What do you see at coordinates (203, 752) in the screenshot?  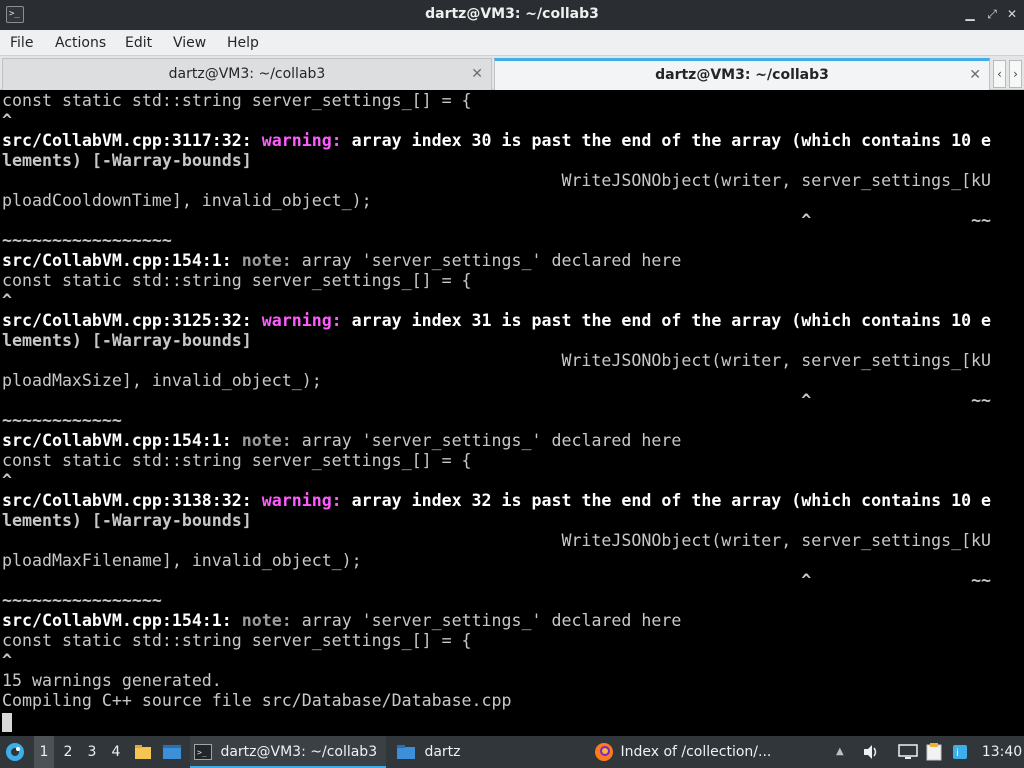 I see `terminal-icon: >_` at bounding box center [203, 752].